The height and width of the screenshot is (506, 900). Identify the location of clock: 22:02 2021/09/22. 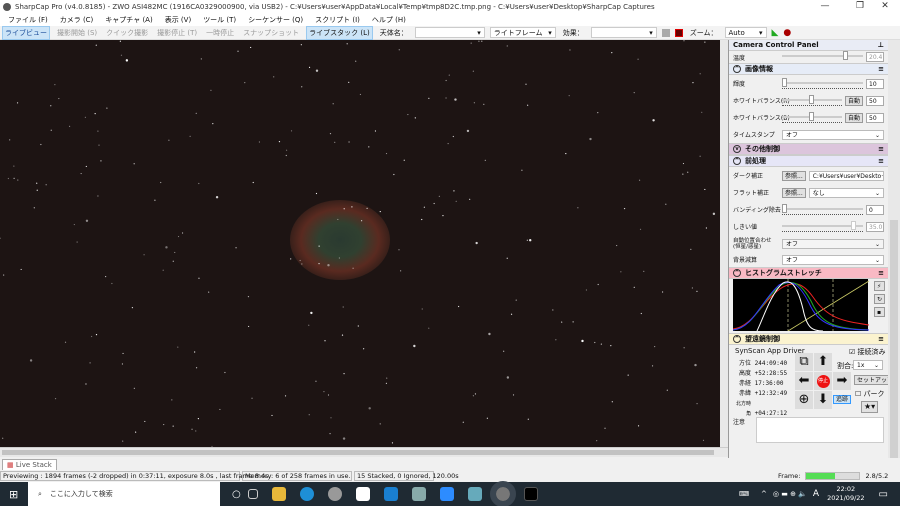
(845, 494).